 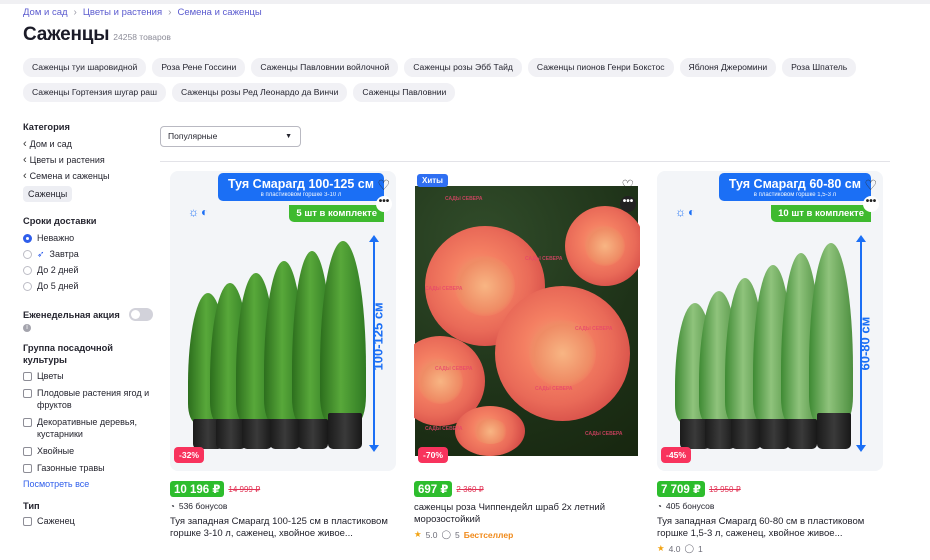 I want to click on category-label: Цветы и растения, so click(x=67, y=160).